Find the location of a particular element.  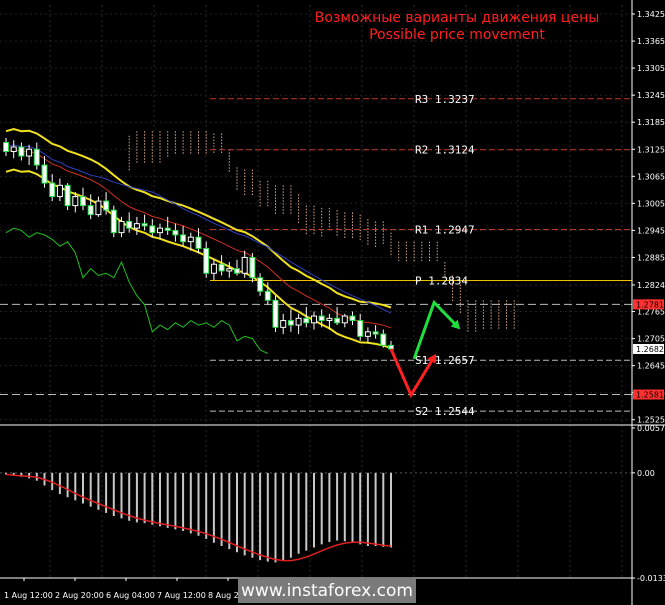

price-tick-label: 1.3125 is located at coordinates (651, 149).